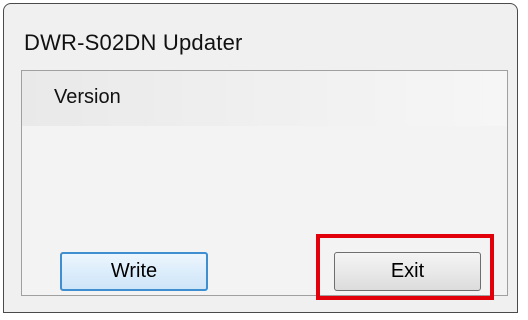 This screenshot has height=320, width=528. I want to click on write-button: Write, so click(134, 271).